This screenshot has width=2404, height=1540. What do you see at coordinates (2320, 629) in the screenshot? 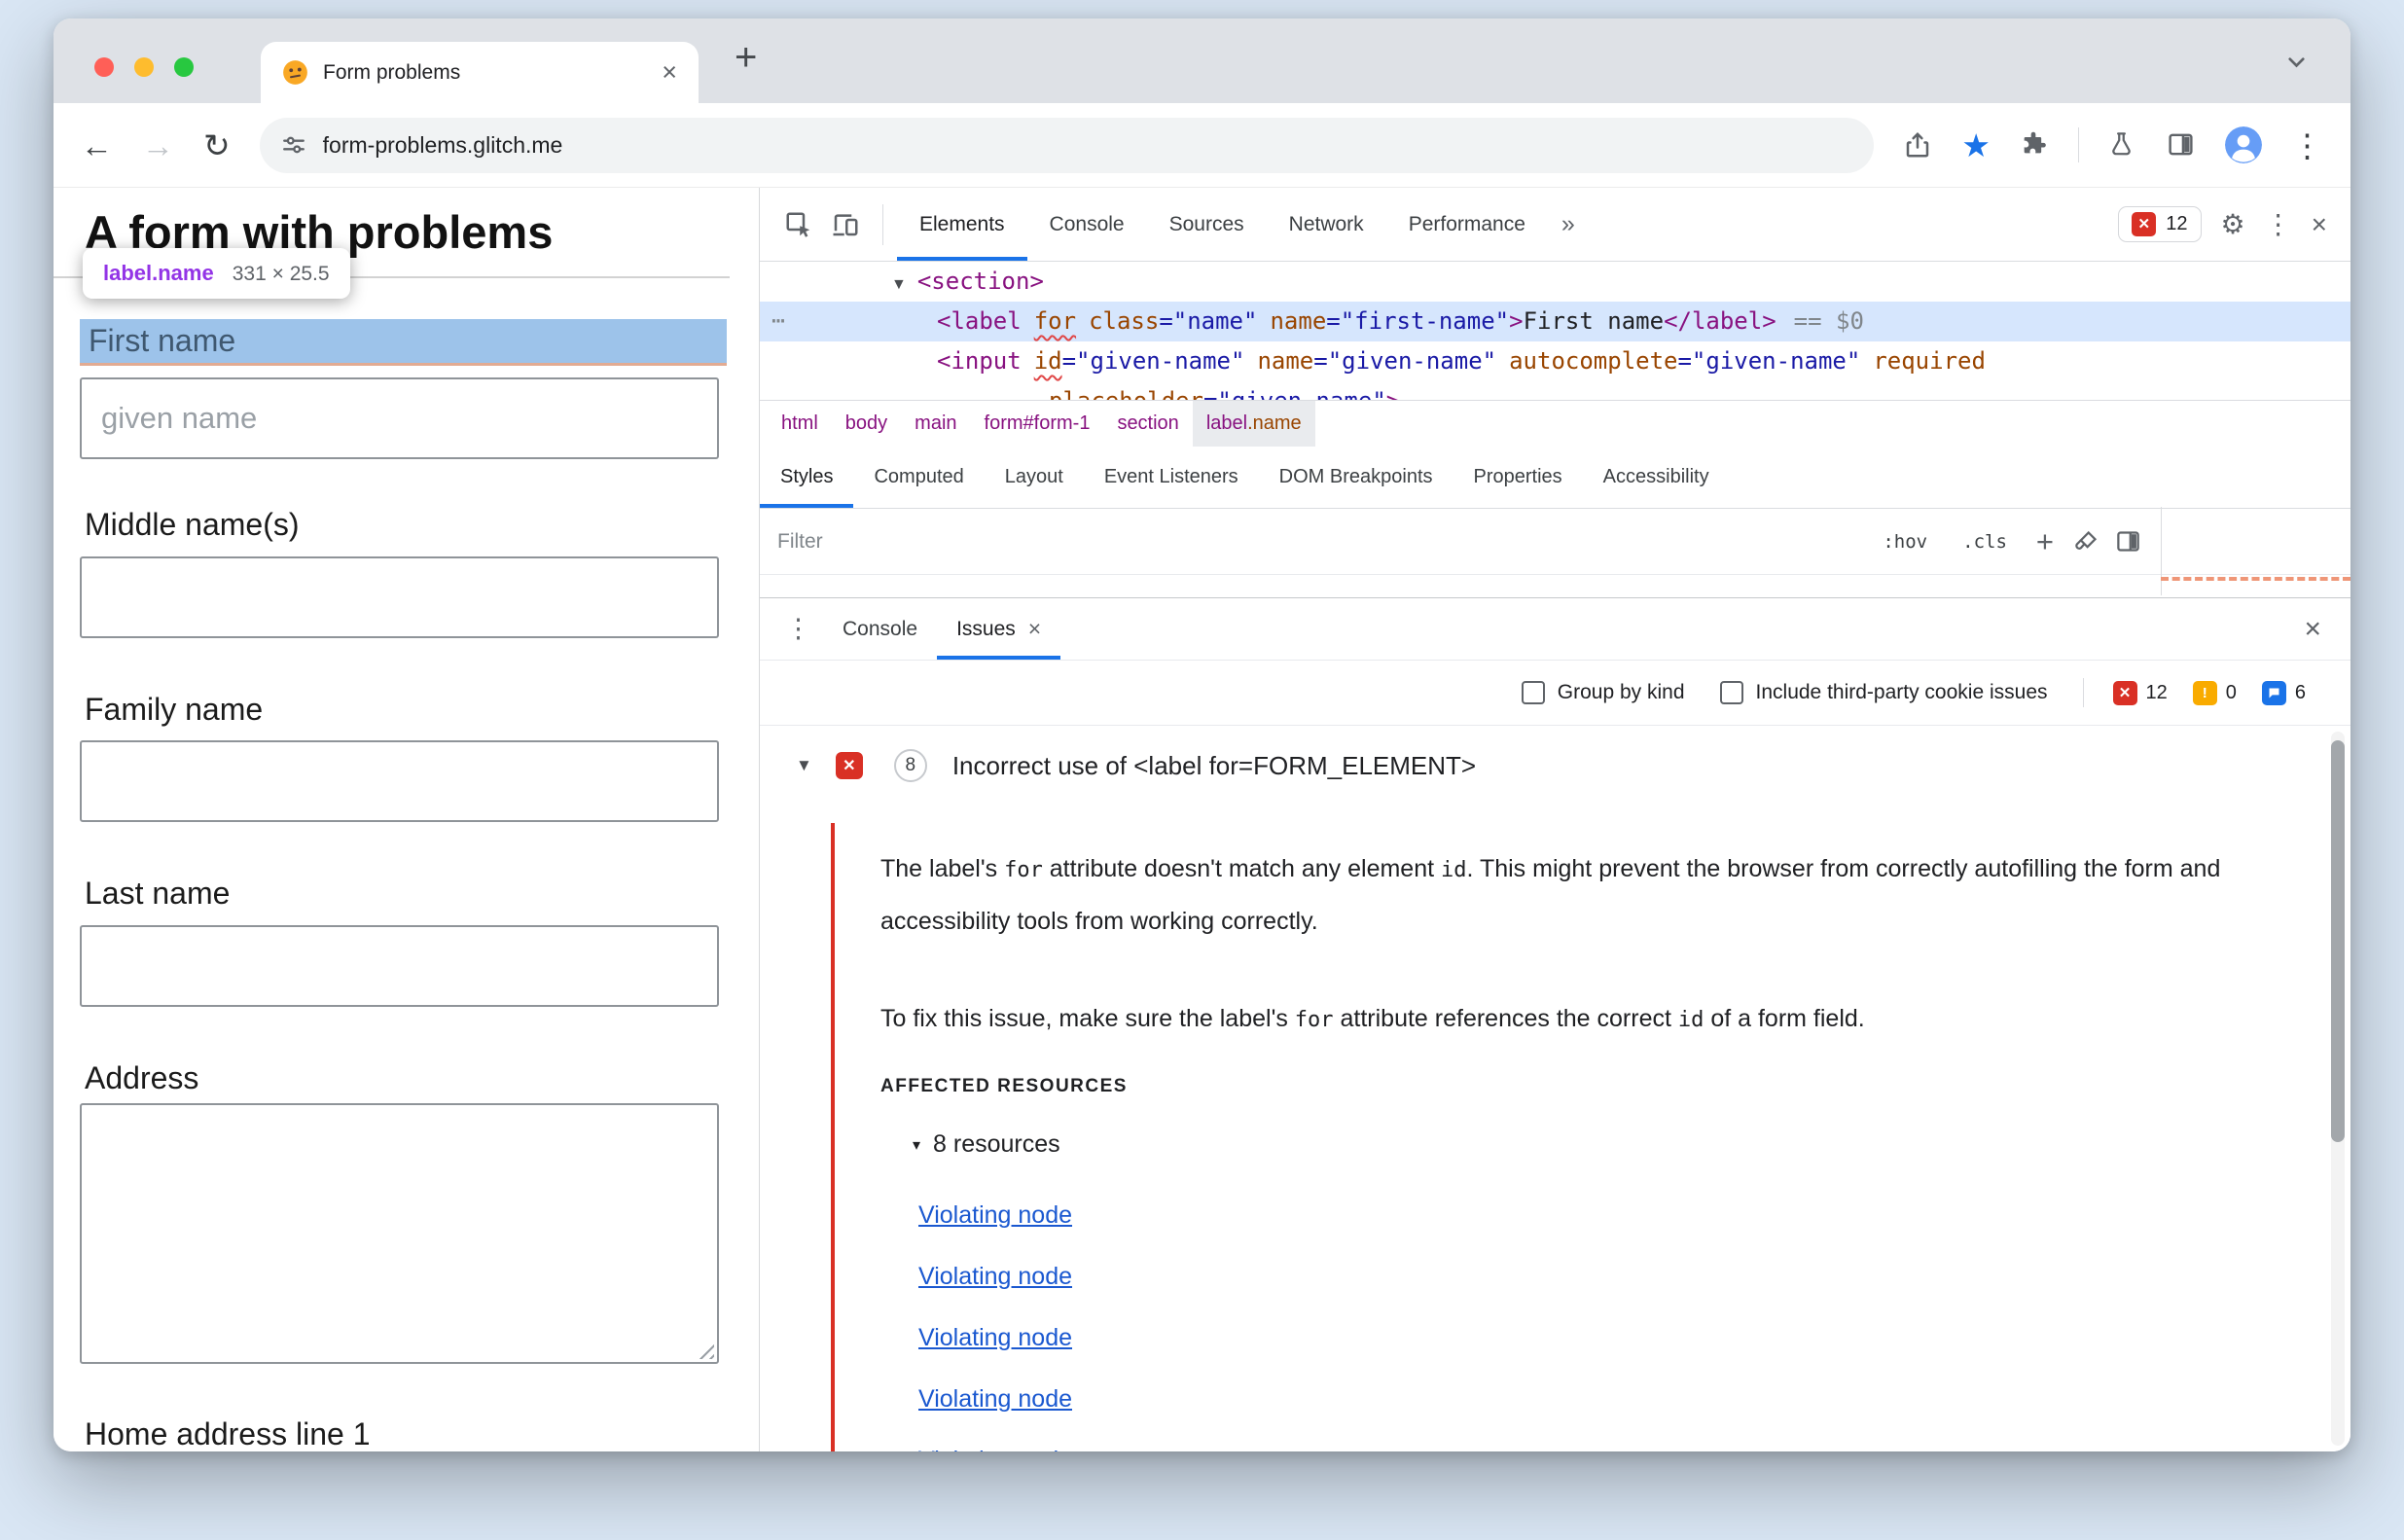
I see `drawer-close-icon: ×` at bounding box center [2320, 629].